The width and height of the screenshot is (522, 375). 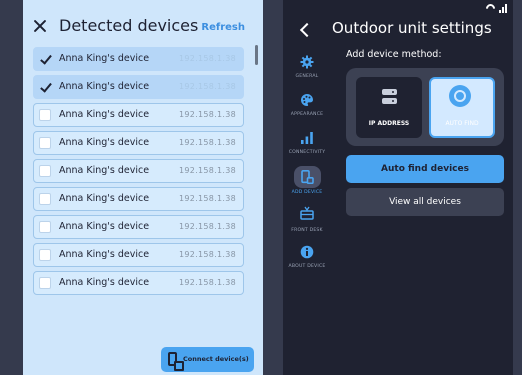 I want to click on front-desk-icon, so click(x=307, y=213).